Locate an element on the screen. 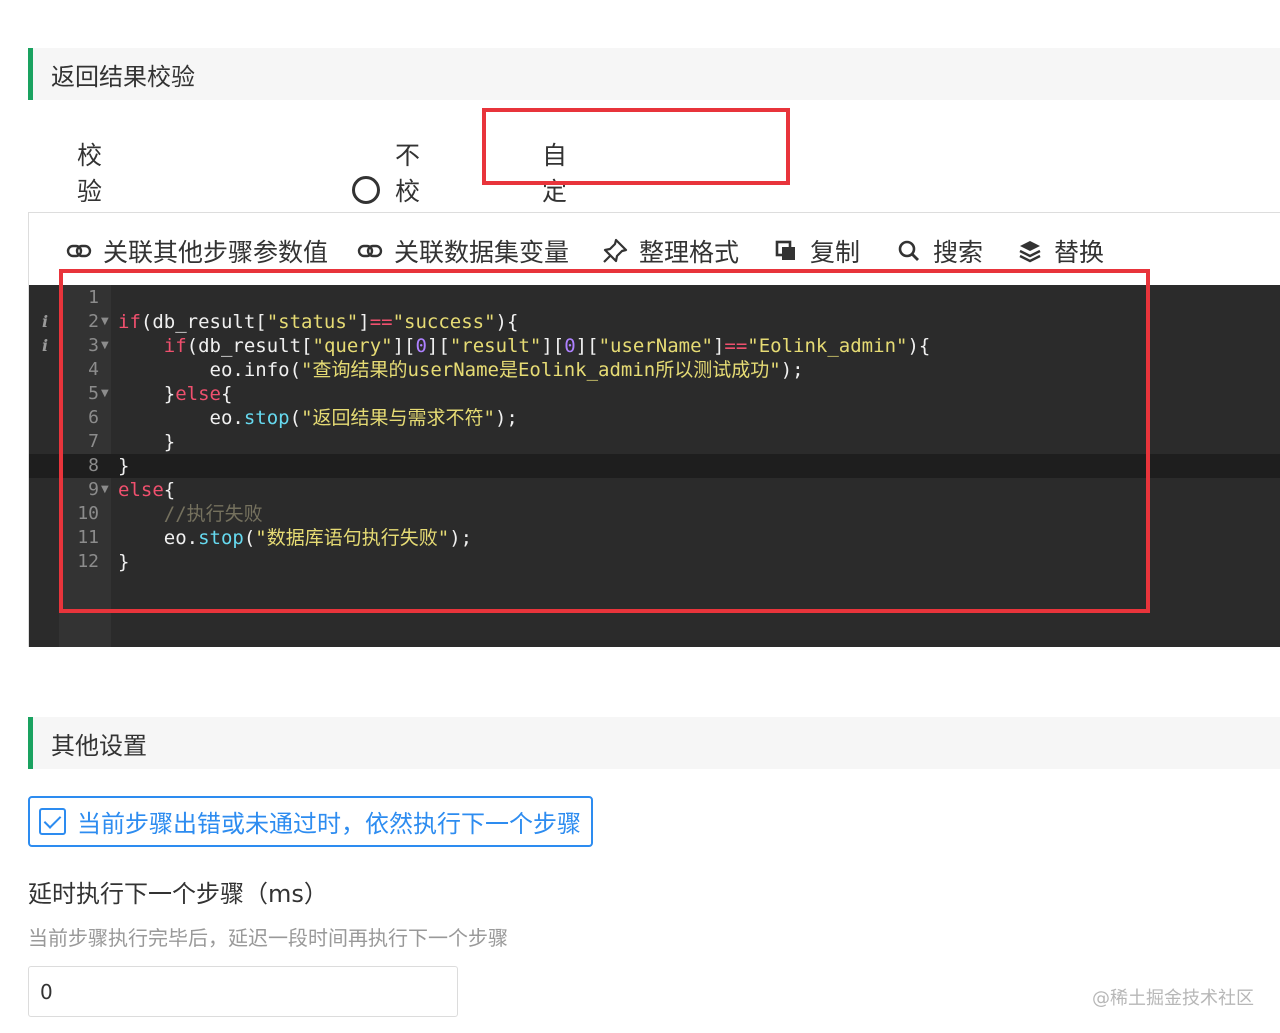 The height and width of the screenshot is (1033, 1280). replace-button: 替换 is located at coordinates (1060, 251).